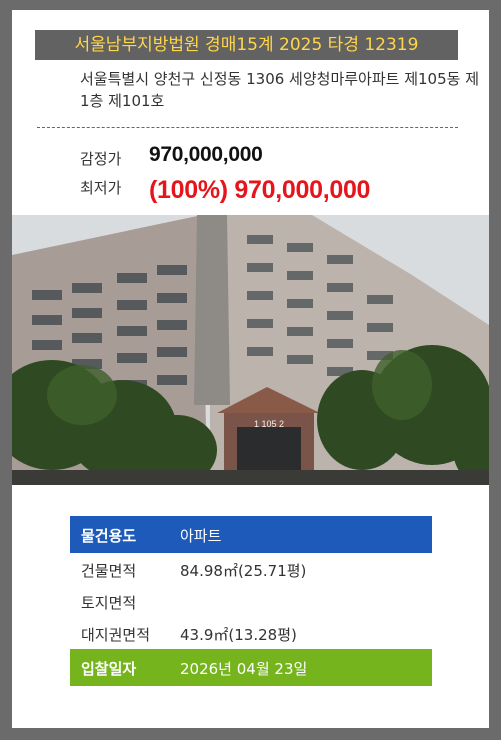  I want to click on appraisal-value: 970,000,000, so click(206, 154).